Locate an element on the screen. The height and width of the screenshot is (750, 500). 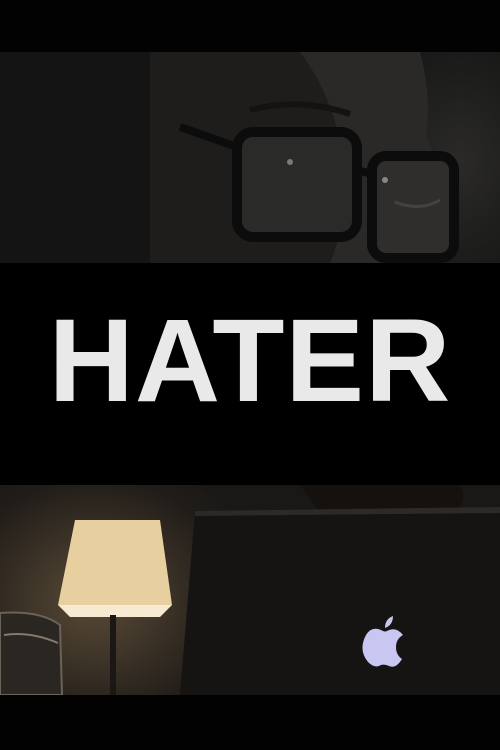
poster-title: HATER is located at coordinates (250, 361).